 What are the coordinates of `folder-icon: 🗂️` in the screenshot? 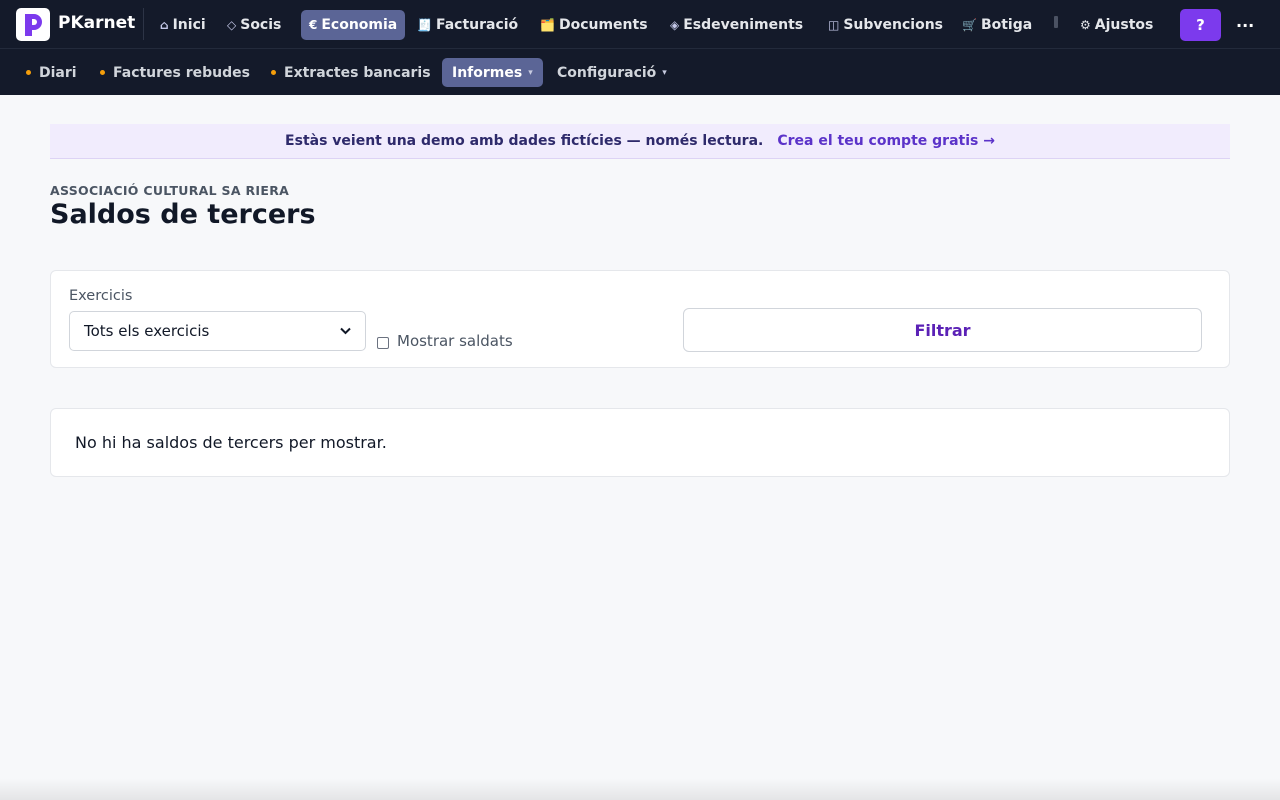 It's located at (547, 25).